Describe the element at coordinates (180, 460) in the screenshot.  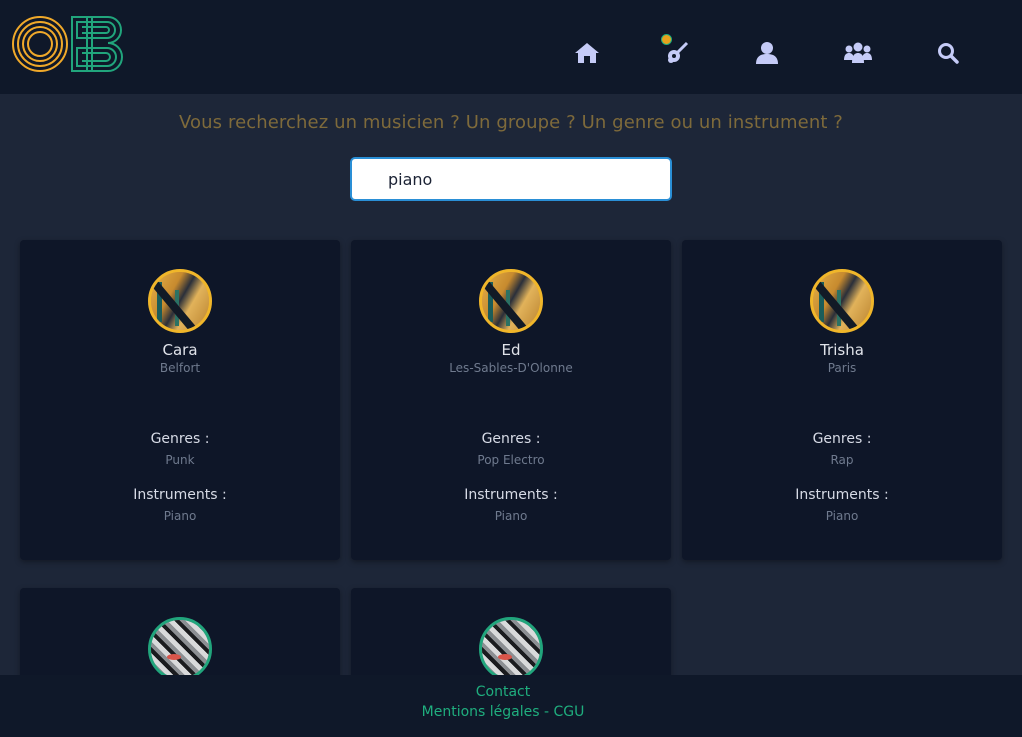
I see `genres-value: Punk` at that location.